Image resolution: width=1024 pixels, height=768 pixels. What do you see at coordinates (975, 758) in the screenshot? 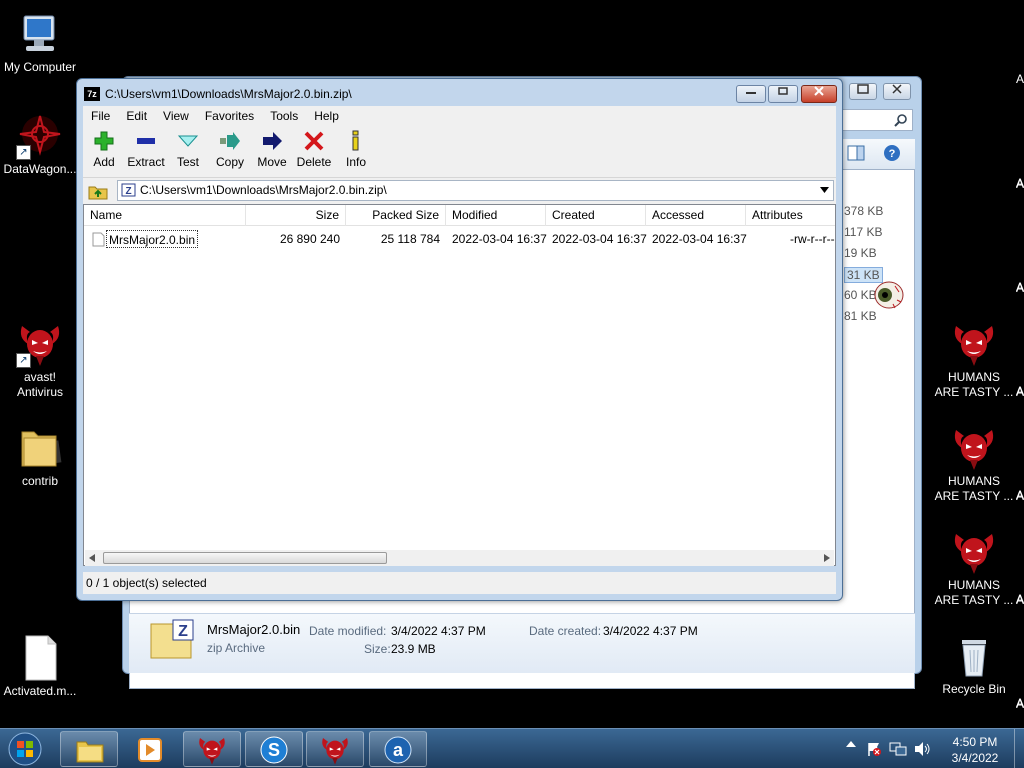
I see `clock-date: 3/4/2022` at bounding box center [975, 758].